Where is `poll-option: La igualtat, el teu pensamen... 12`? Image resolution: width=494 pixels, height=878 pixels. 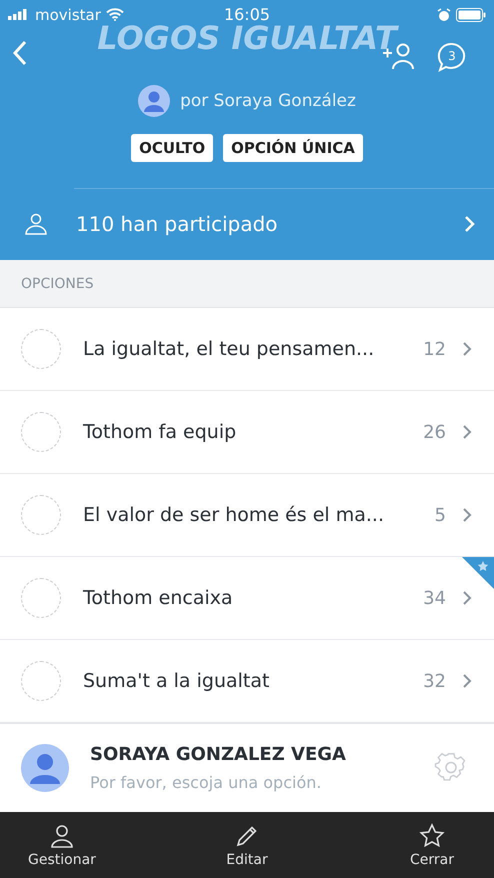
poll-option: La igualtat, el teu pensamen... 12 is located at coordinates (247, 349).